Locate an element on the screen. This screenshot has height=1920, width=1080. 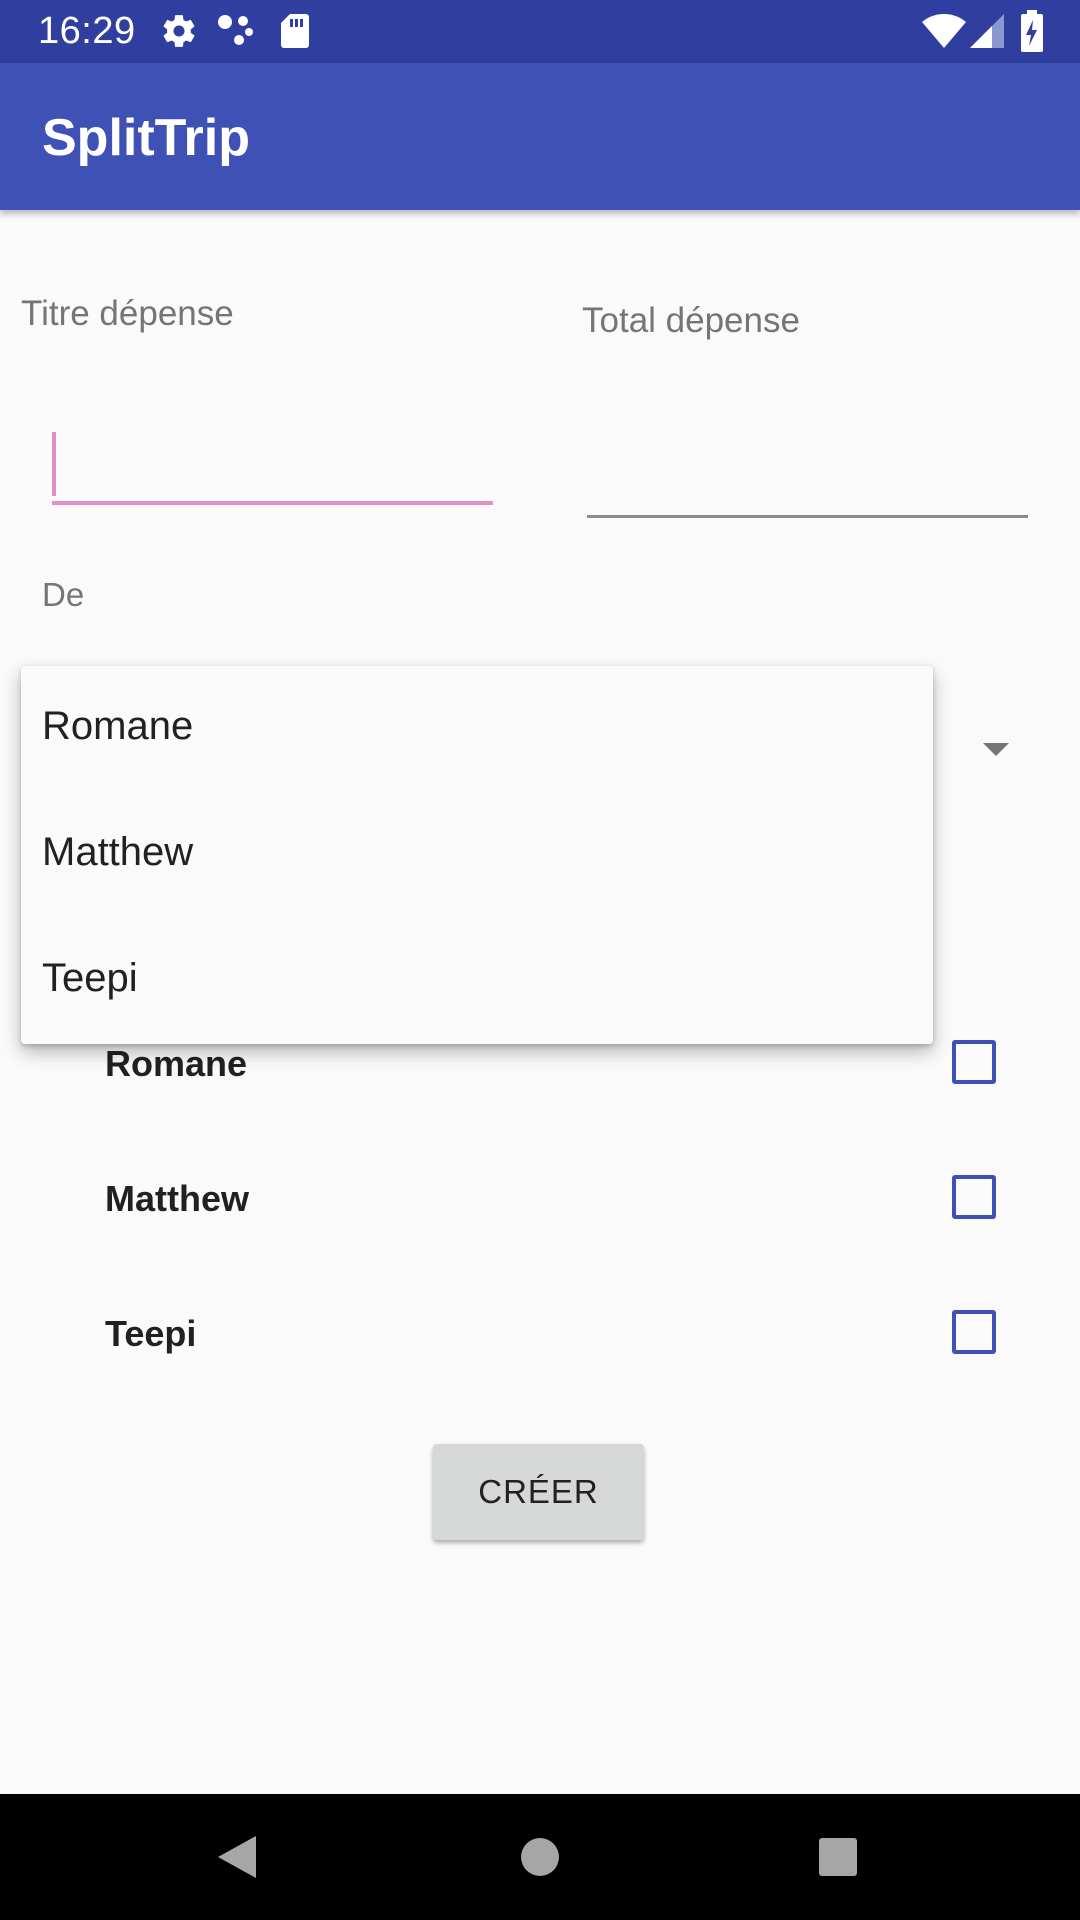
spinner-arrow-icon is located at coordinates (996, 749).